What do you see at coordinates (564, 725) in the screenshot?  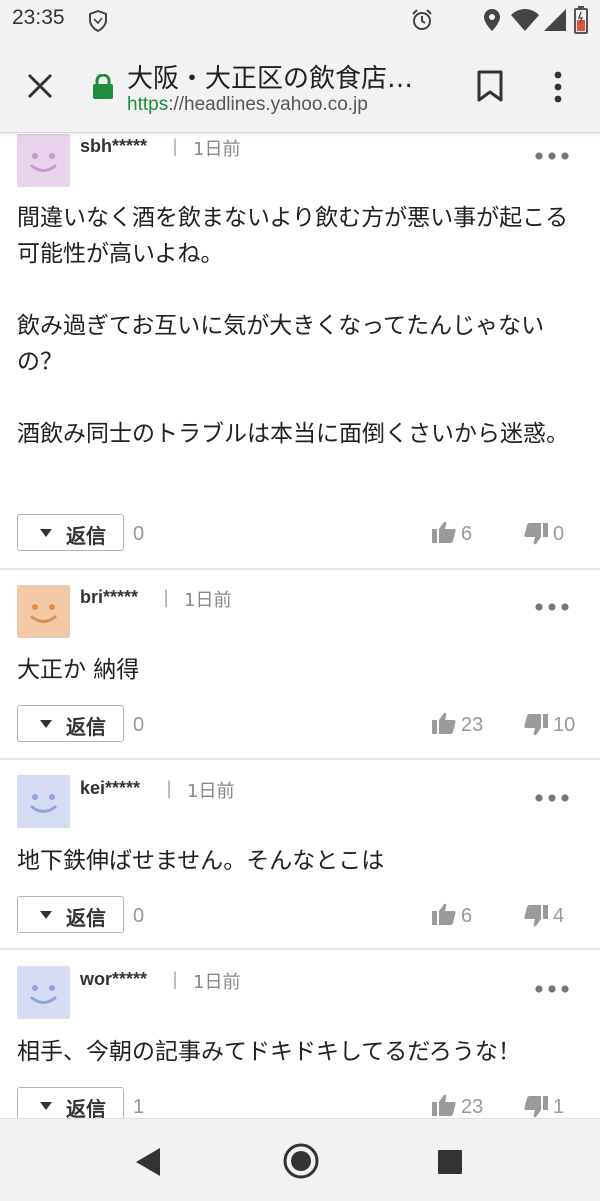 I see `dislike-count: 10` at bounding box center [564, 725].